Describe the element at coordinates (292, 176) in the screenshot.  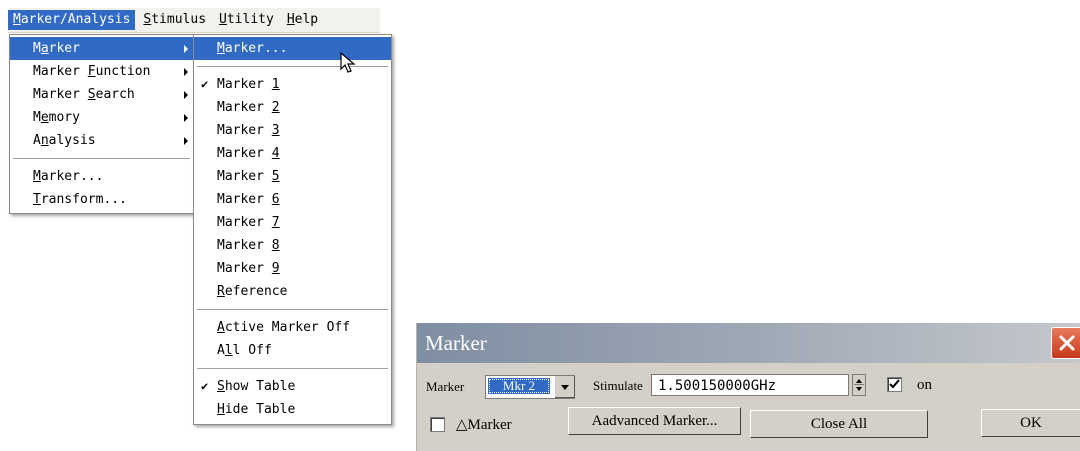
I see `submenu-item-marker-5: Marker 5` at that location.